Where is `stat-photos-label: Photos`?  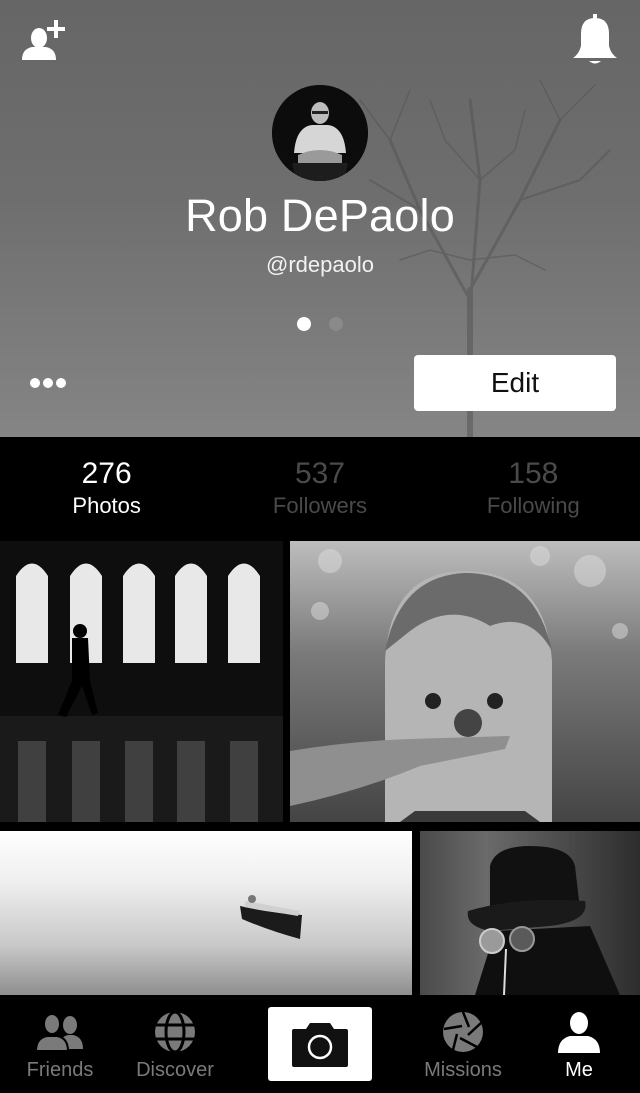
stat-photos-label: Photos is located at coordinates (106, 505).